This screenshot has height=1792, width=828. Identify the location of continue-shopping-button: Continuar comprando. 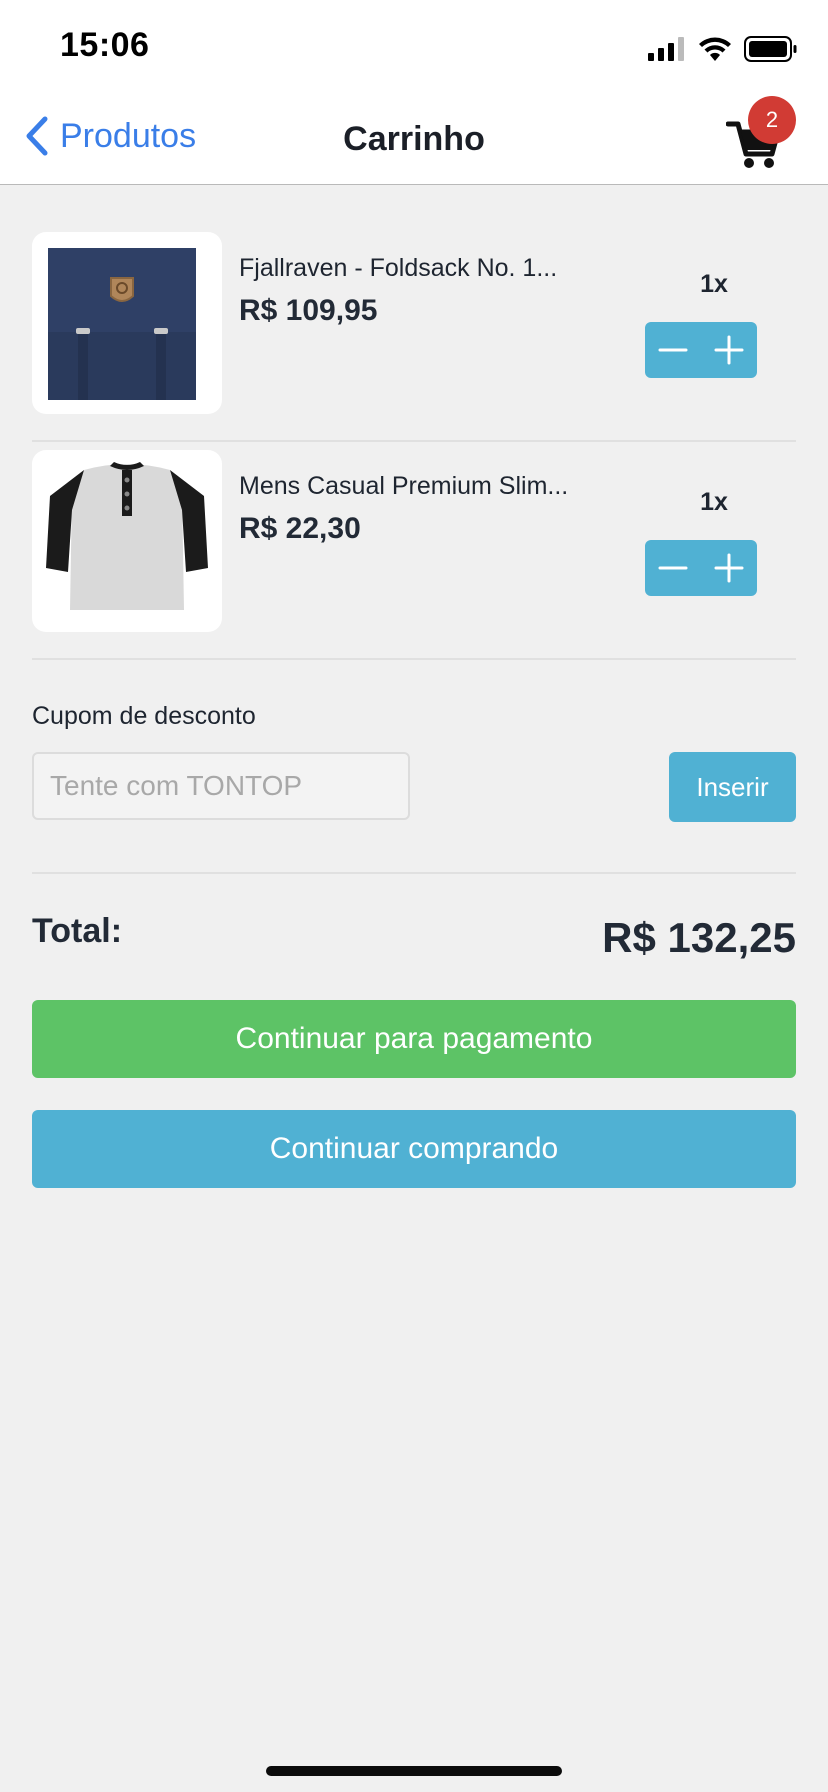
(414, 1149).